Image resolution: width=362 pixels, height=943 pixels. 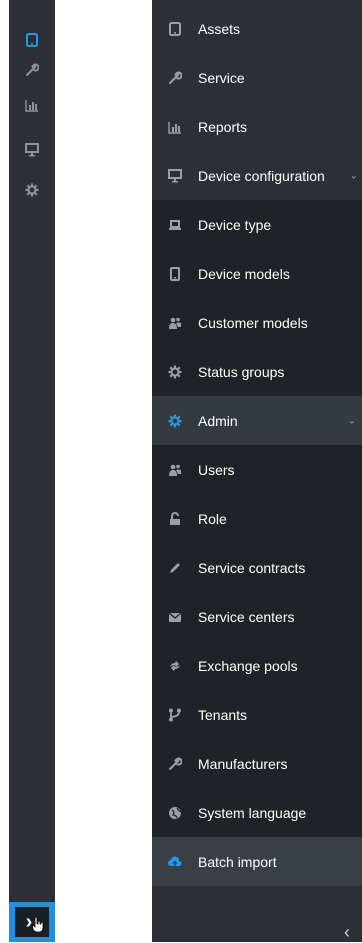 What do you see at coordinates (248, 665) in the screenshot?
I see `nav-item-label: Exchange pools` at bounding box center [248, 665].